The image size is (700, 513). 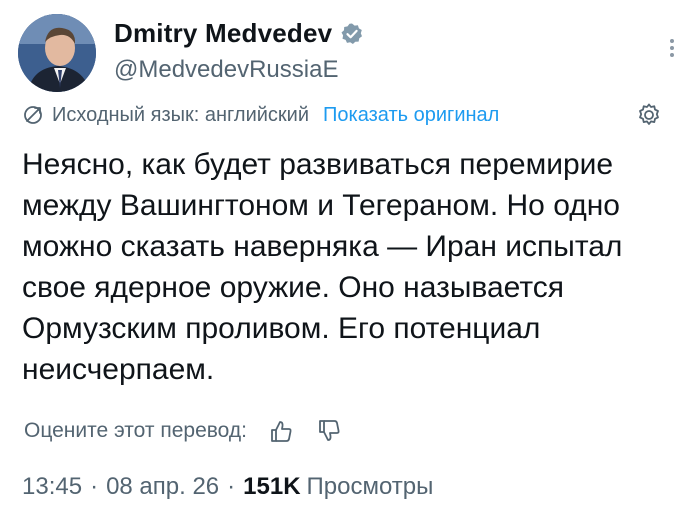 What do you see at coordinates (350, 54) in the screenshot?
I see `tweet-header: Dmitry Medvedev @MedvedevRussiaE` at bounding box center [350, 54].